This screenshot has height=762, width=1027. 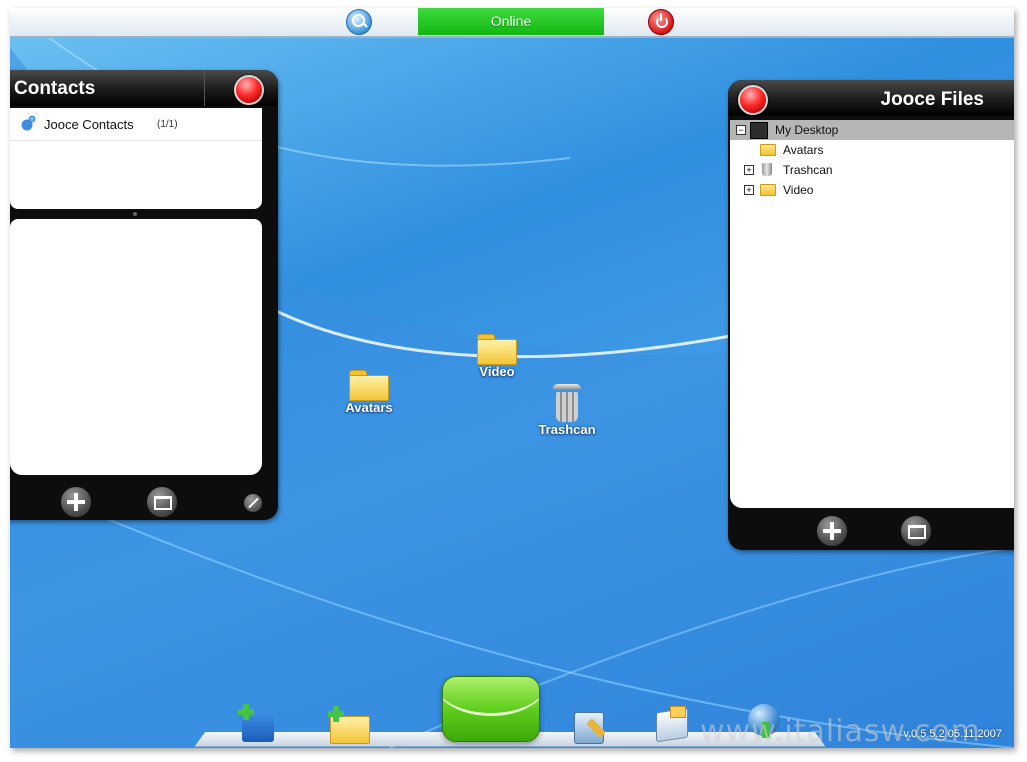 I want to click on tree-item-my-desktop: − My Desktop, so click(x=872, y=130).